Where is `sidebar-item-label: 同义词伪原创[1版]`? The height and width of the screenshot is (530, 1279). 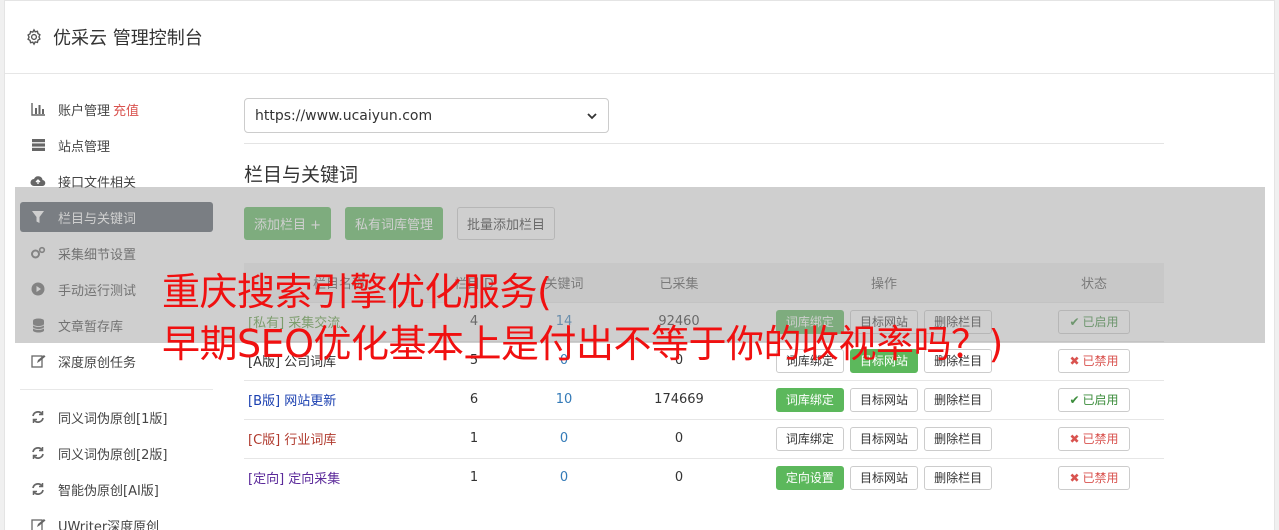
sidebar-item-label: 同义词伪原创[1版] is located at coordinates (113, 419).